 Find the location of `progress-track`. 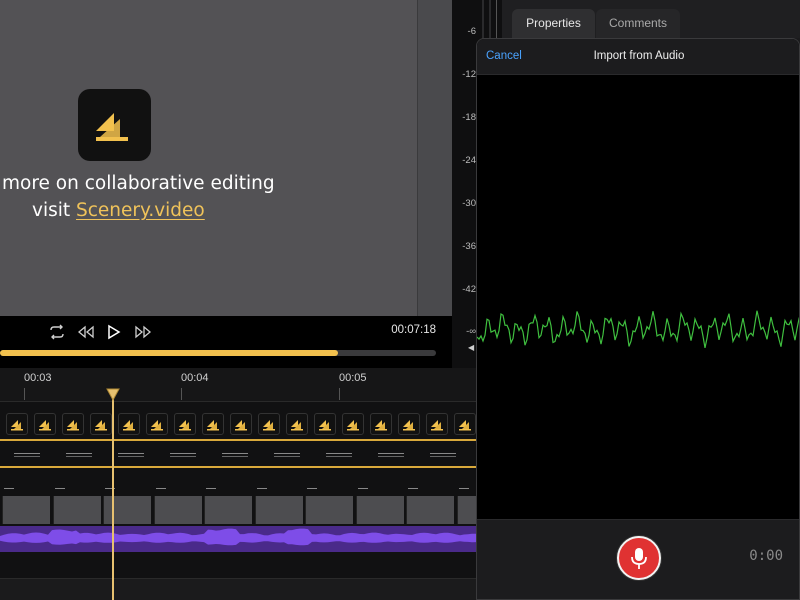

progress-track is located at coordinates (218, 353).